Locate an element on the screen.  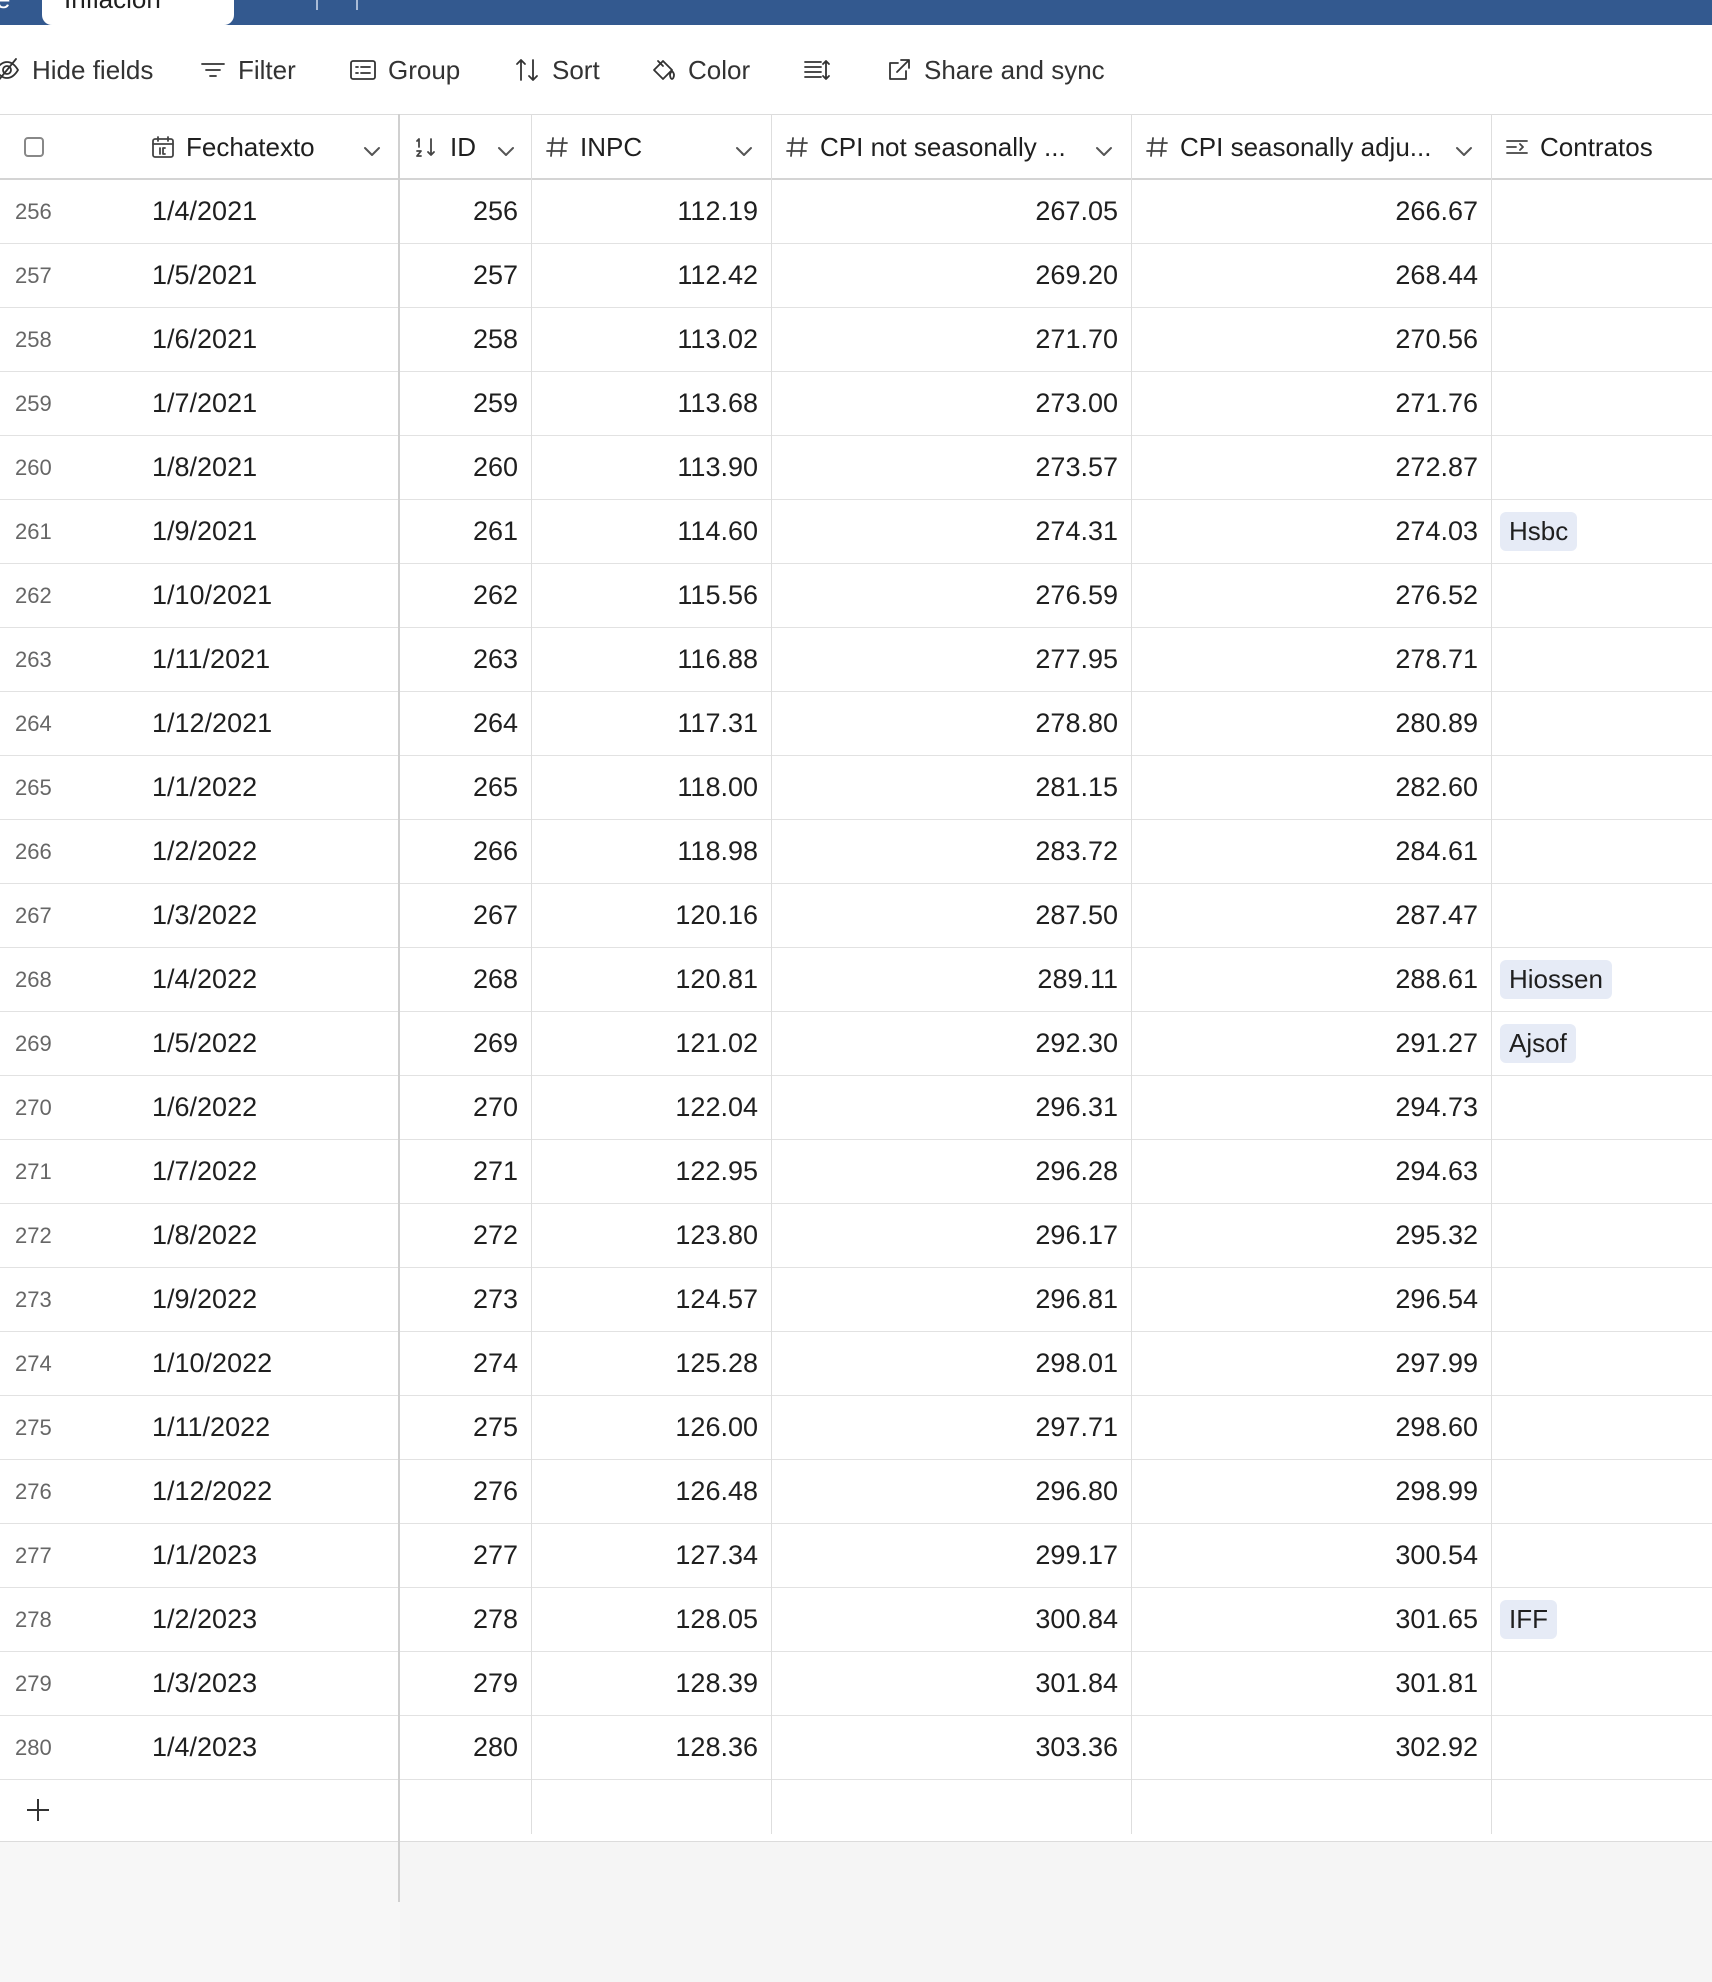
cell-inpc: 128.05 is located at coordinates (652, 1619).